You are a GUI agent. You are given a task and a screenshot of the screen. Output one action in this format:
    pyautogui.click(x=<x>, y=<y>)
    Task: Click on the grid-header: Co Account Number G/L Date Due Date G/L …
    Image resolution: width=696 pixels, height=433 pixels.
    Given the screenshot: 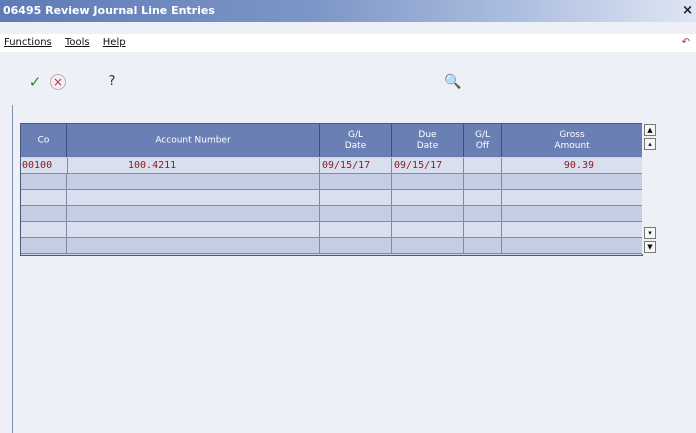 What is the action you would take?
    pyautogui.click(x=331, y=140)
    